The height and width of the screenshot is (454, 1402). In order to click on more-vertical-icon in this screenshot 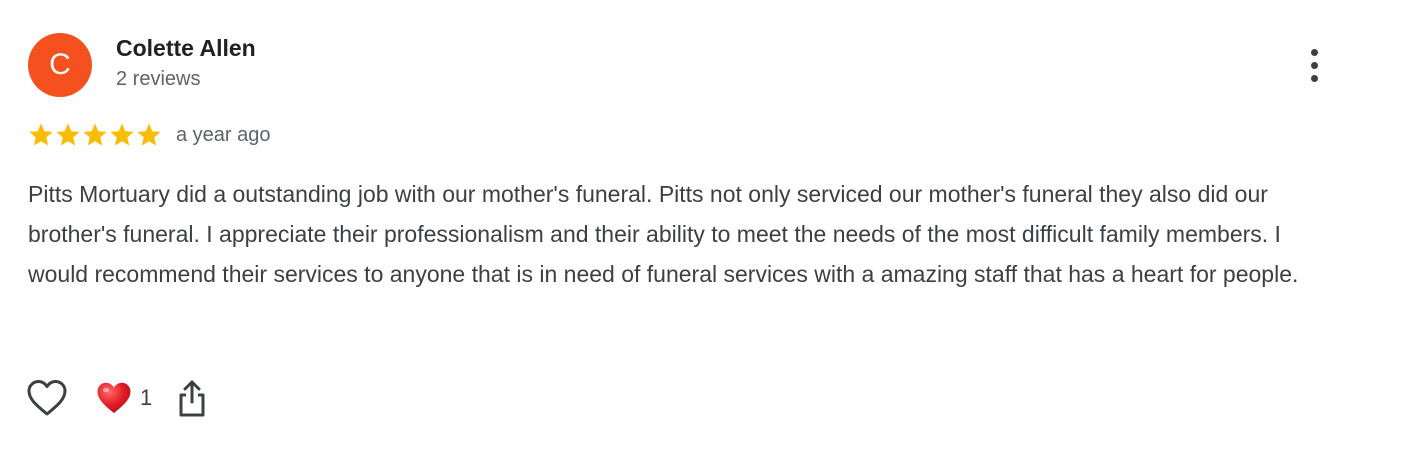, I will do `click(1314, 52)`.